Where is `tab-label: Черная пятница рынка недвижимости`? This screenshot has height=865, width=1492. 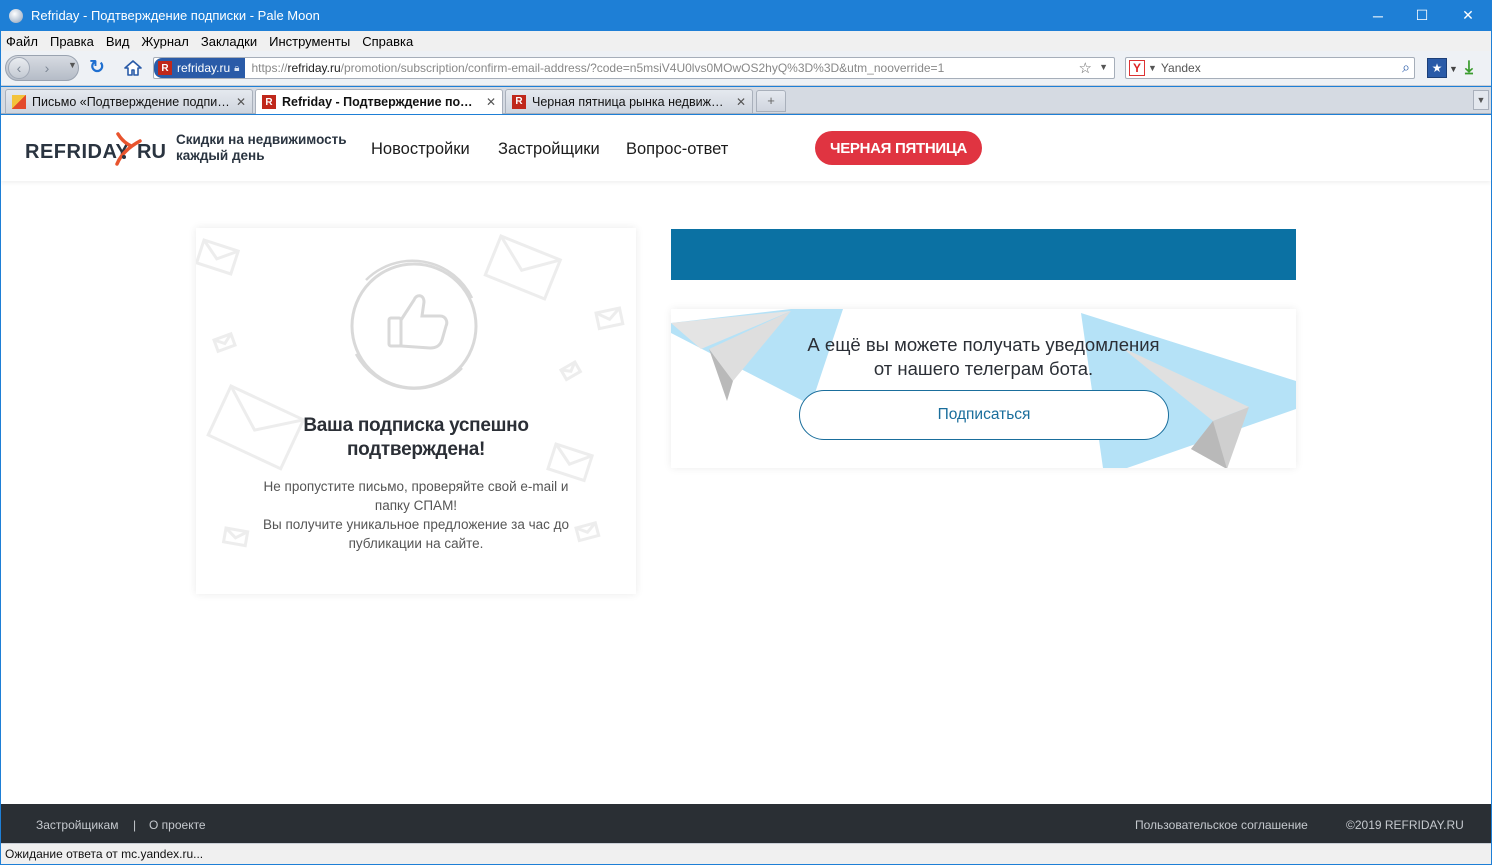
tab-label: Черная пятница рынка недвижимости is located at coordinates (631, 101).